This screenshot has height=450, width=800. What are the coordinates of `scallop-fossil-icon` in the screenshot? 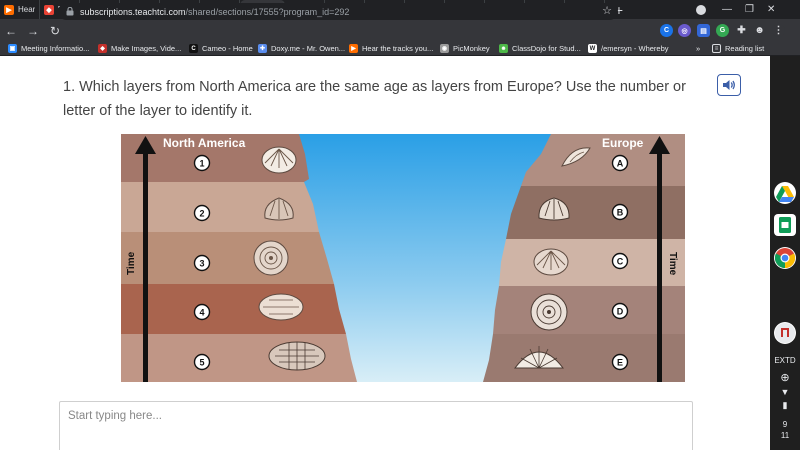 It's located at (279, 160).